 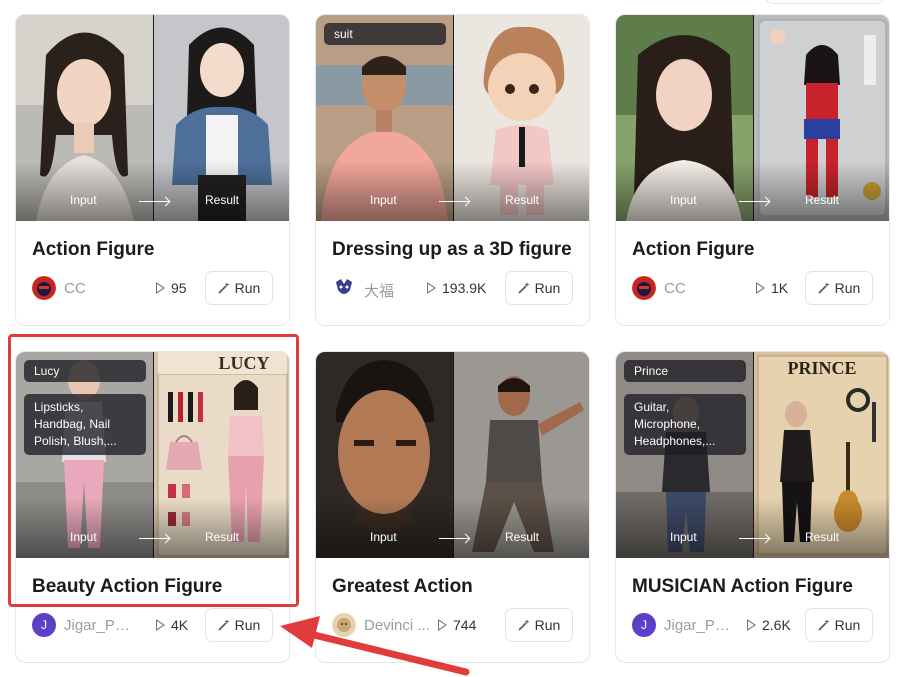 What do you see at coordinates (769, 625) in the screenshot?
I see `play-count: 2.6K` at bounding box center [769, 625].